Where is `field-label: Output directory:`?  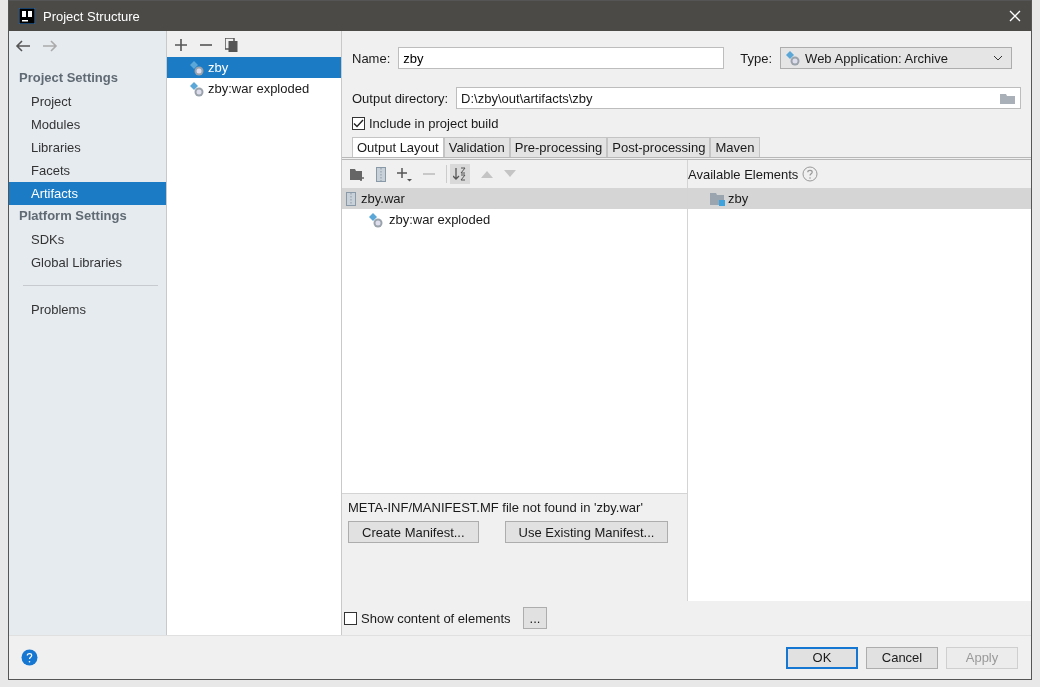
field-label: Output directory: is located at coordinates (400, 98).